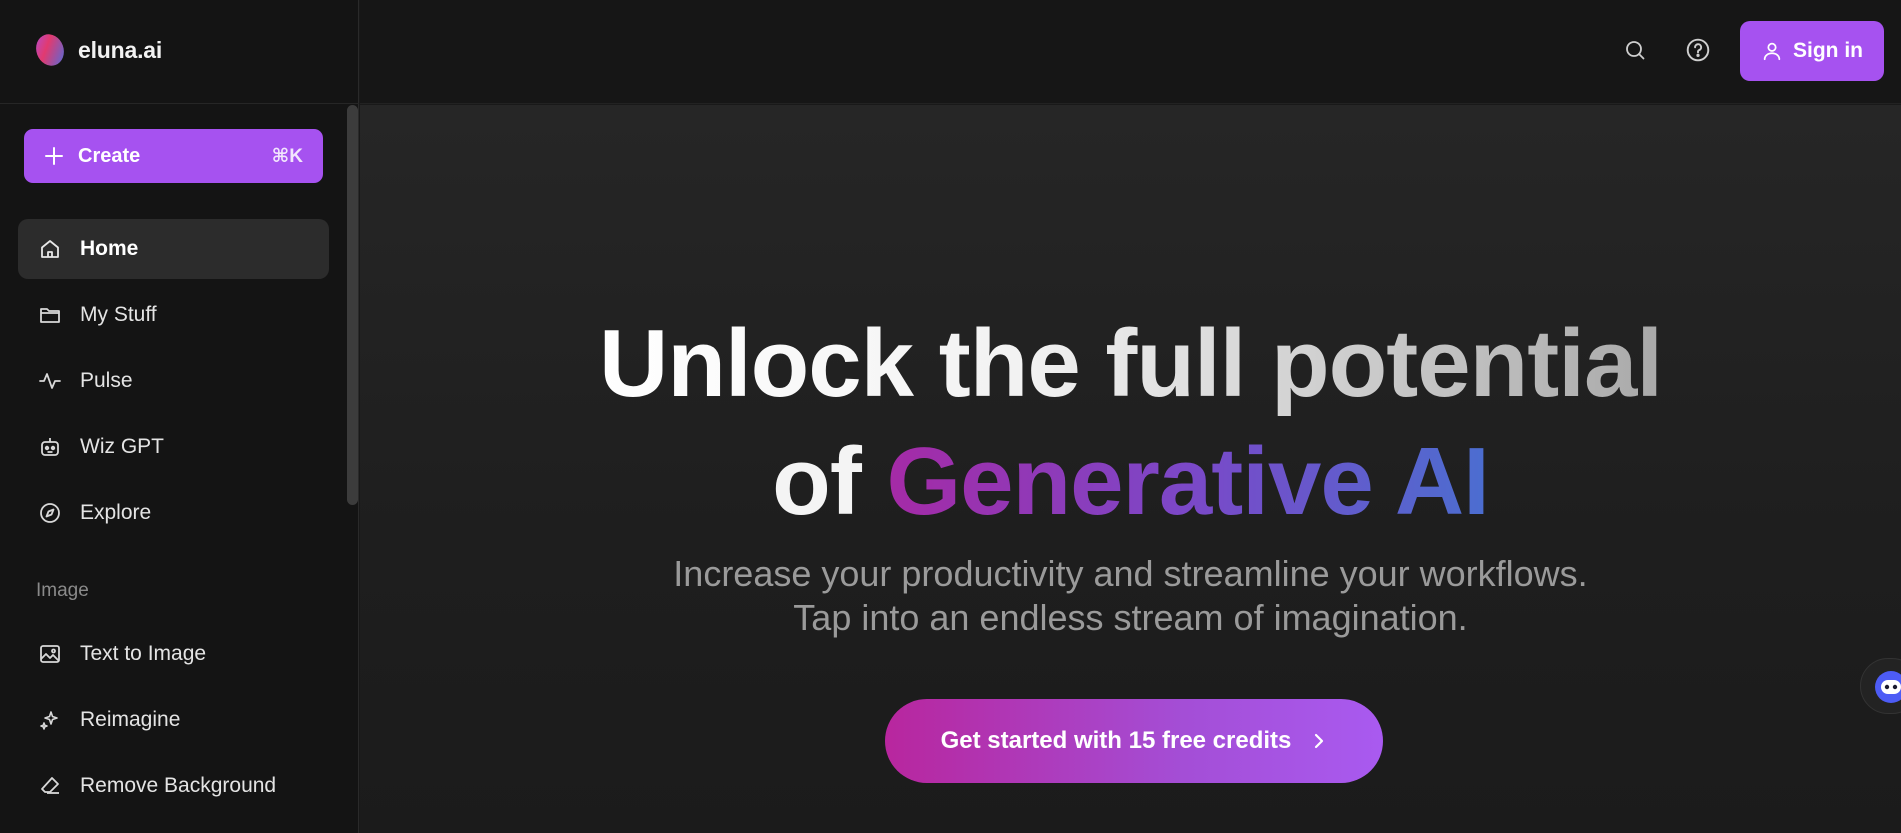 The image size is (1901, 833). I want to click on get-started-button: Get started with 15 free credits, so click(1134, 741).